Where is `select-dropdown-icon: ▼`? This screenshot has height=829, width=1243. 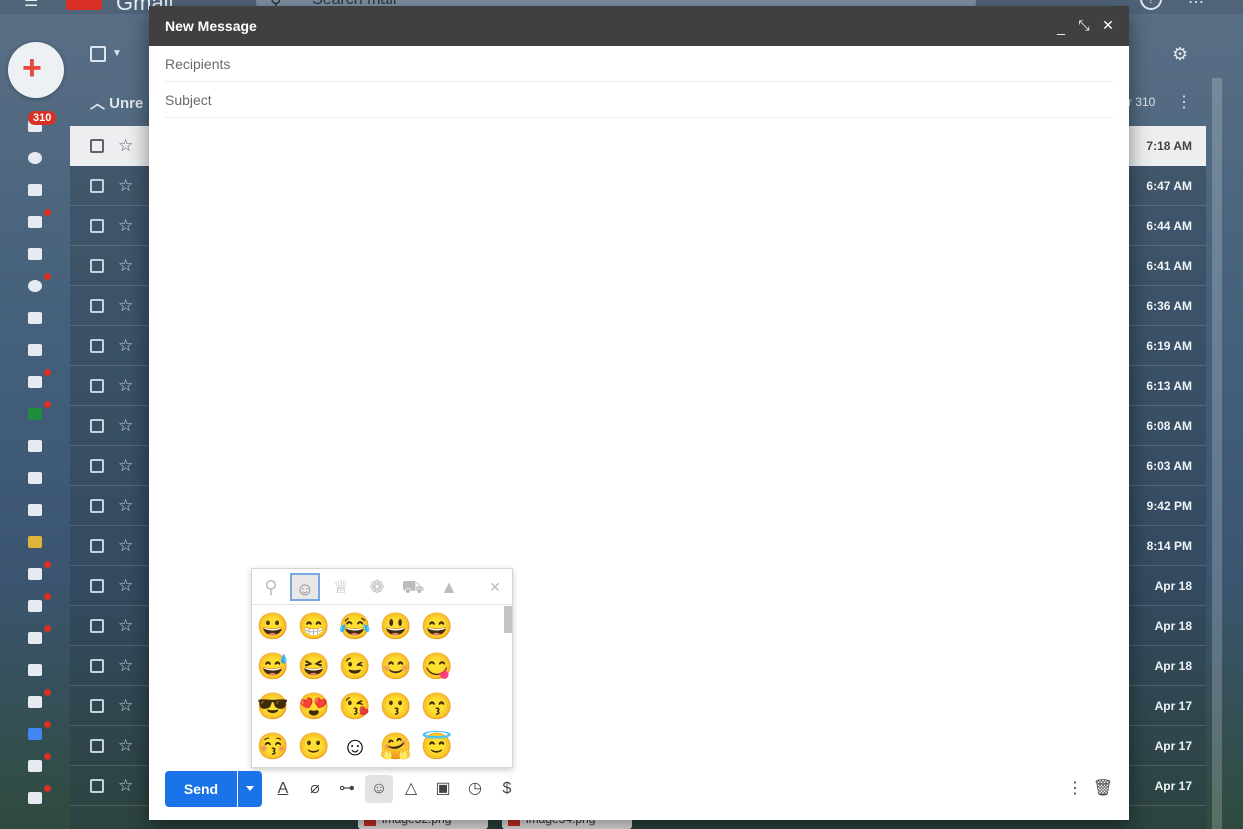
select-dropdown-icon: ▼ is located at coordinates (117, 53).